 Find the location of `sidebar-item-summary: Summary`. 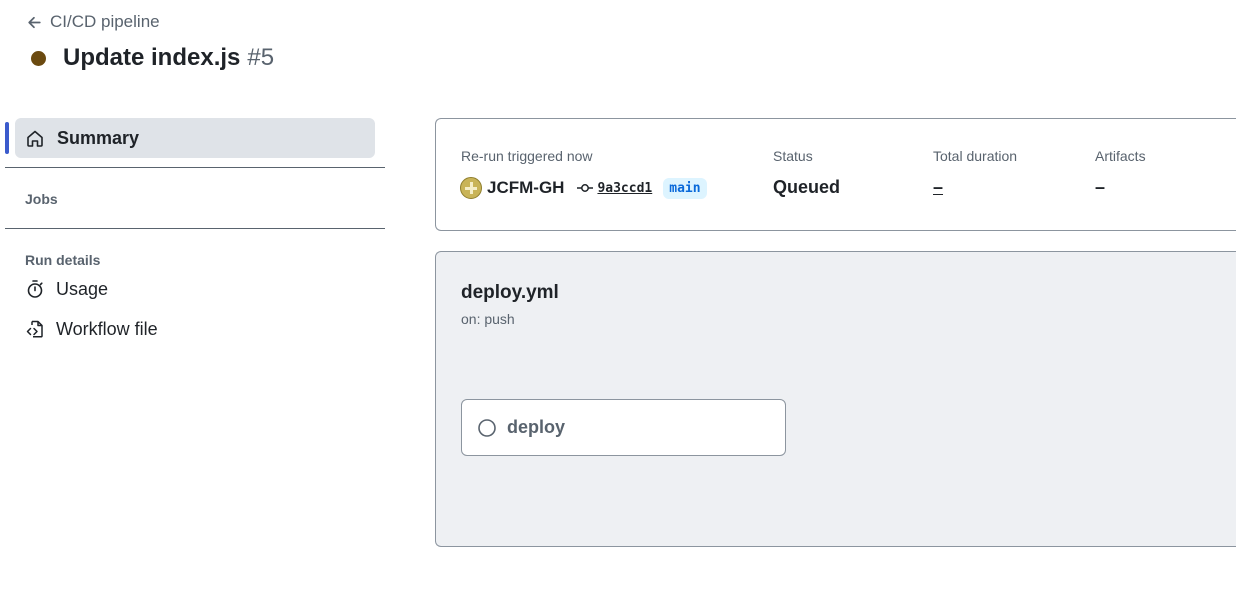

sidebar-item-summary: Summary is located at coordinates (190, 138).